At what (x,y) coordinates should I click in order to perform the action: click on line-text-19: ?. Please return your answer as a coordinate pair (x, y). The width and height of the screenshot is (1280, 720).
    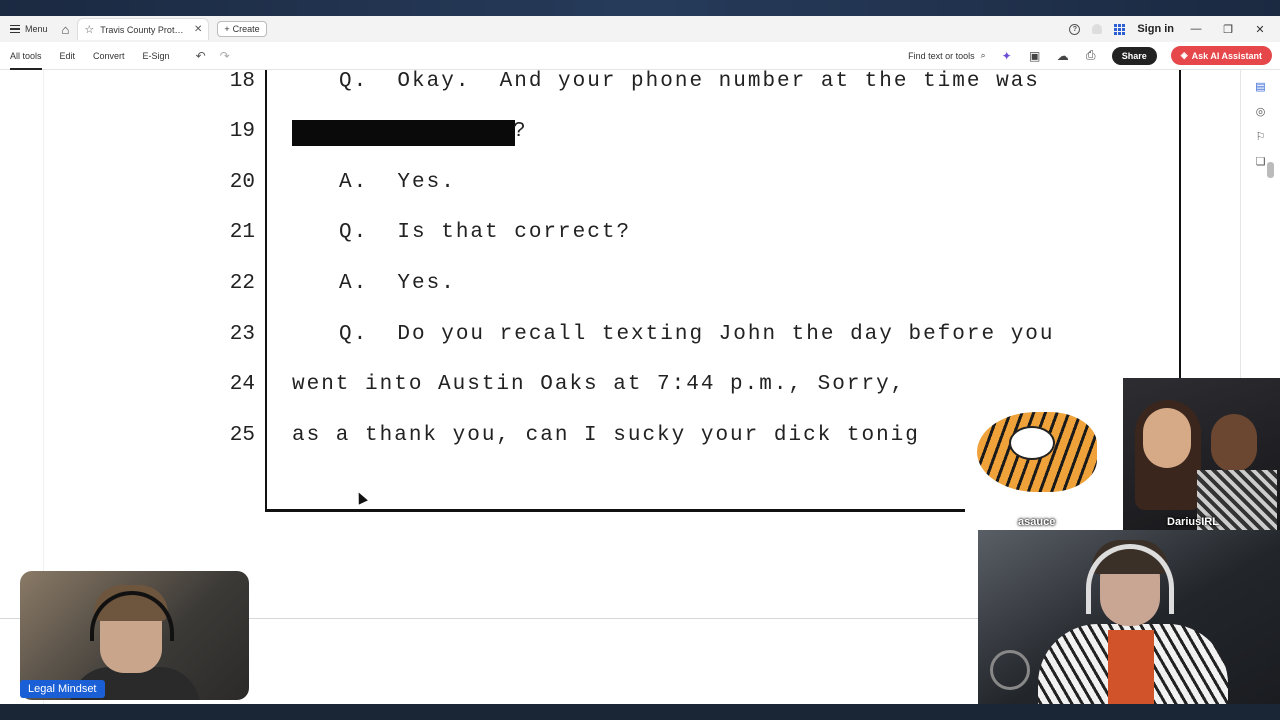
    Looking at the image, I should click on (520, 131).